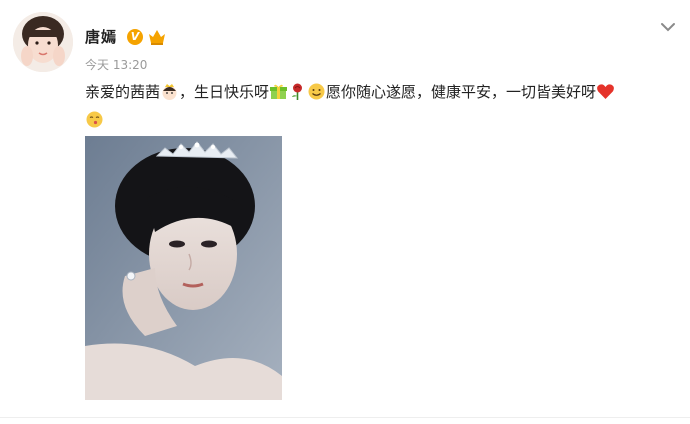 This screenshot has width=690, height=424. I want to click on divider, so click(345, 417).